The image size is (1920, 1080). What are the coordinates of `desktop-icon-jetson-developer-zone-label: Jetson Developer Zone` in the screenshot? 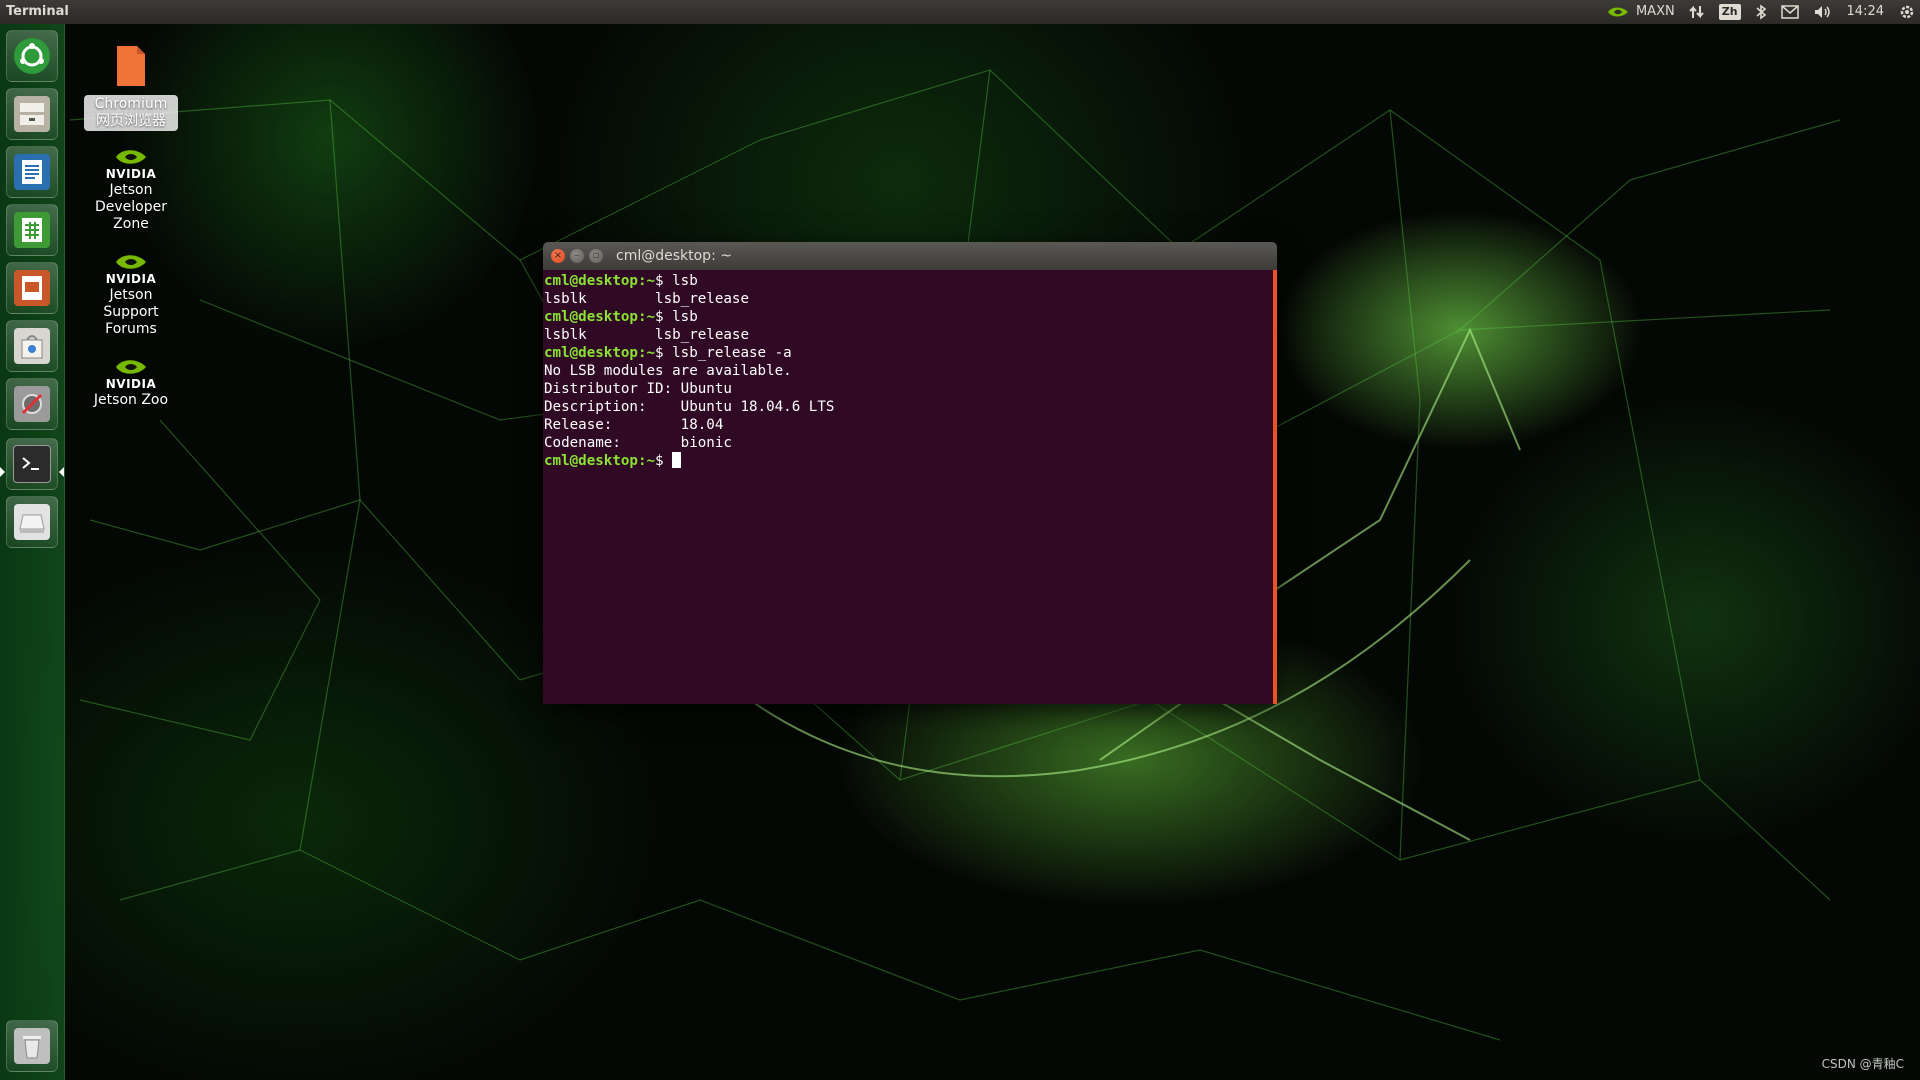 It's located at (131, 207).